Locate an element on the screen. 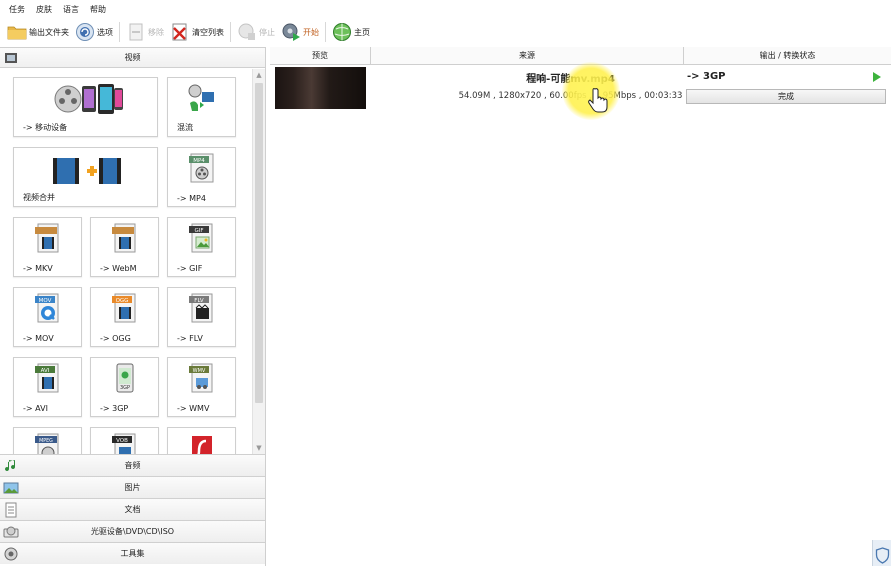 This screenshot has width=891, height=566. video-category-header: 视频 is located at coordinates (132, 57).